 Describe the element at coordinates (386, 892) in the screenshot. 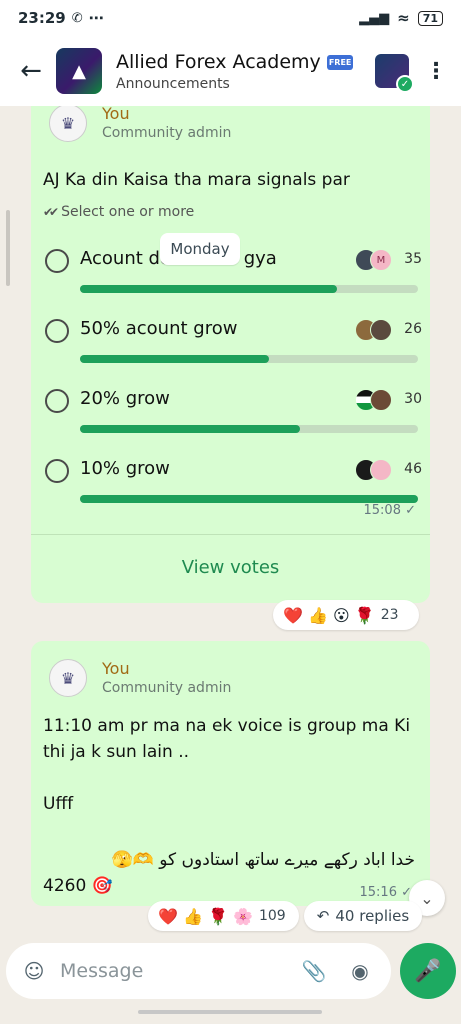

I see `message-time: 15:16 ✓` at that location.